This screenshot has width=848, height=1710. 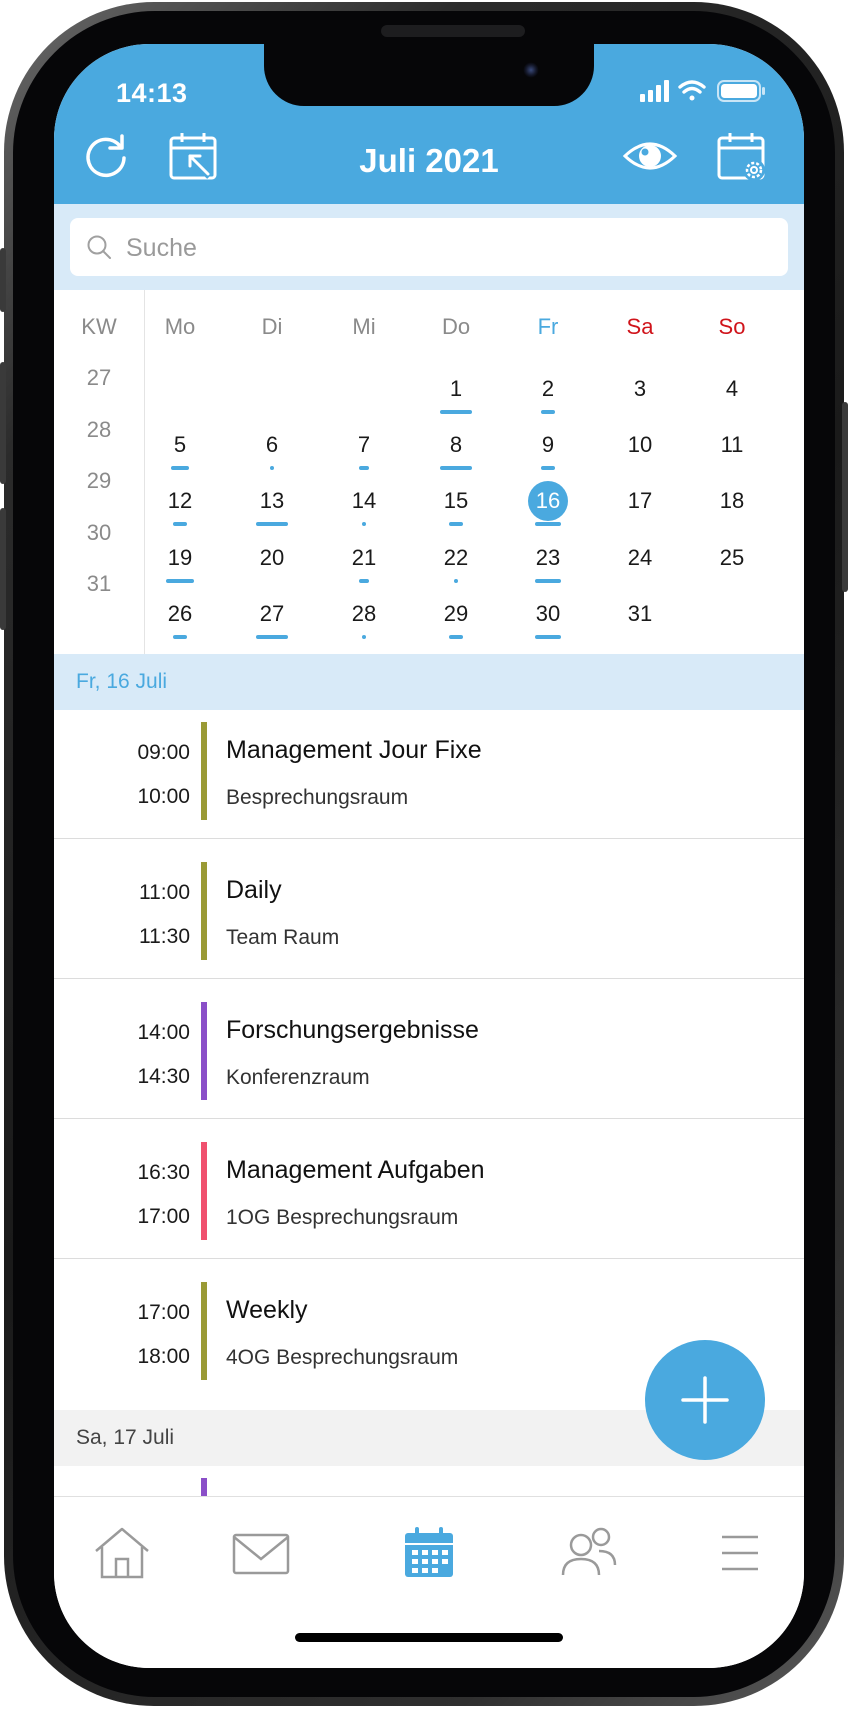 What do you see at coordinates (254, 890) in the screenshot?
I see `event-title: Daily` at bounding box center [254, 890].